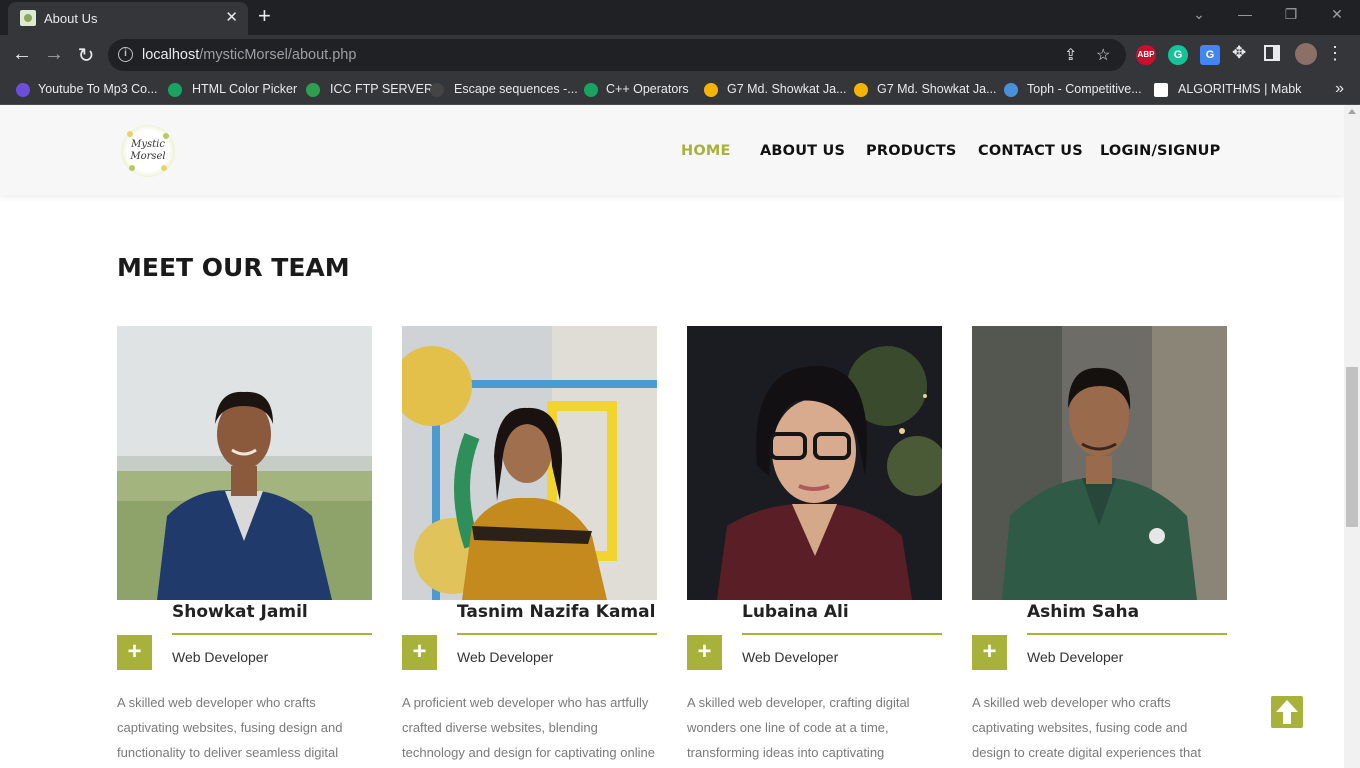  What do you see at coordinates (231, 17) in the screenshot?
I see `tab-close-icon: ✕` at bounding box center [231, 17].